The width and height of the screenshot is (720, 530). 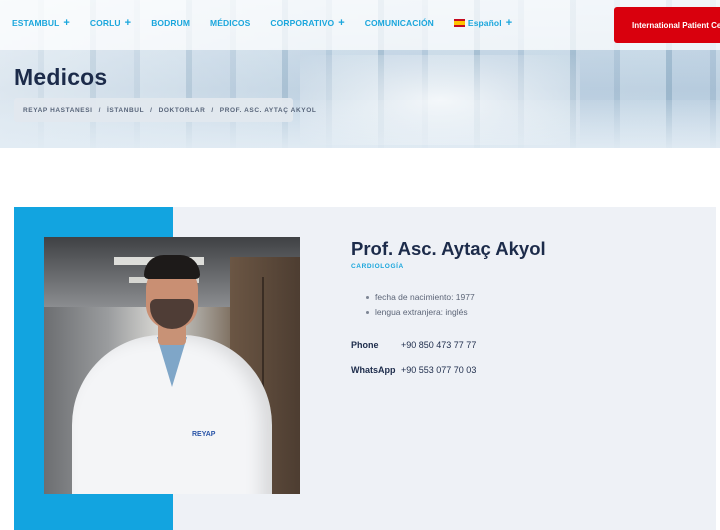 I want to click on page-title: Medicos, so click(x=61, y=77).